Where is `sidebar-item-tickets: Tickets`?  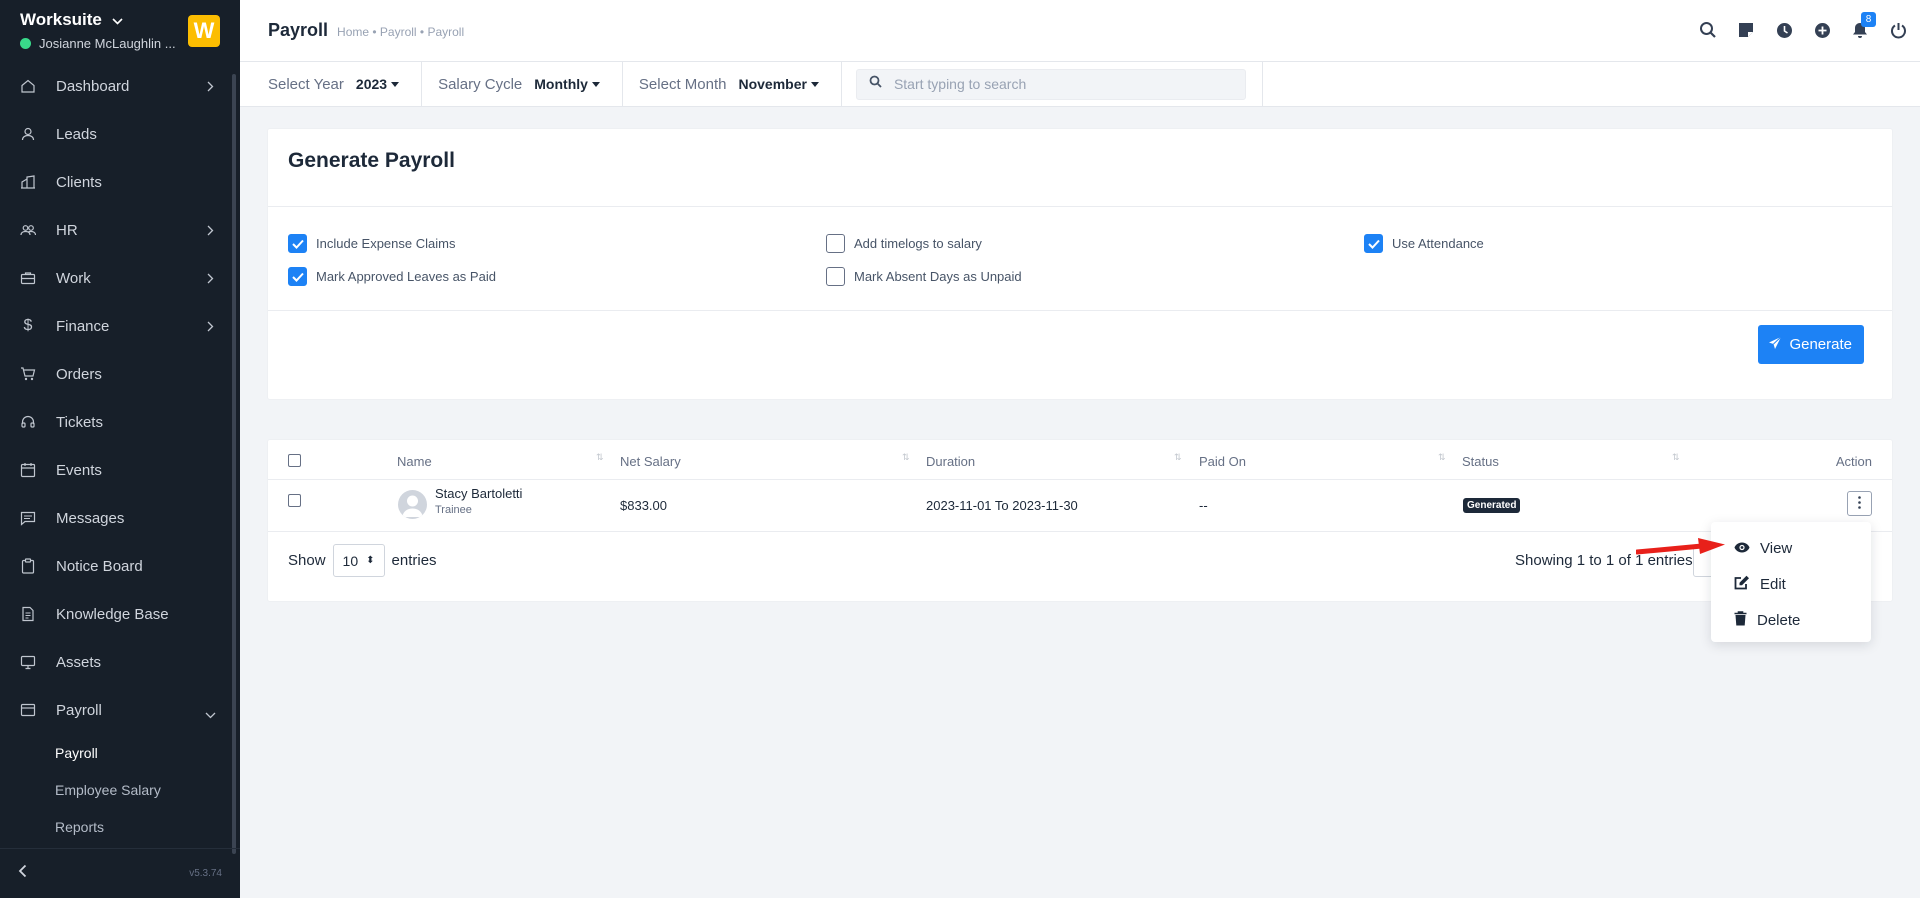 sidebar-item-tickets: Tickets is located at coordinates (116, 422).